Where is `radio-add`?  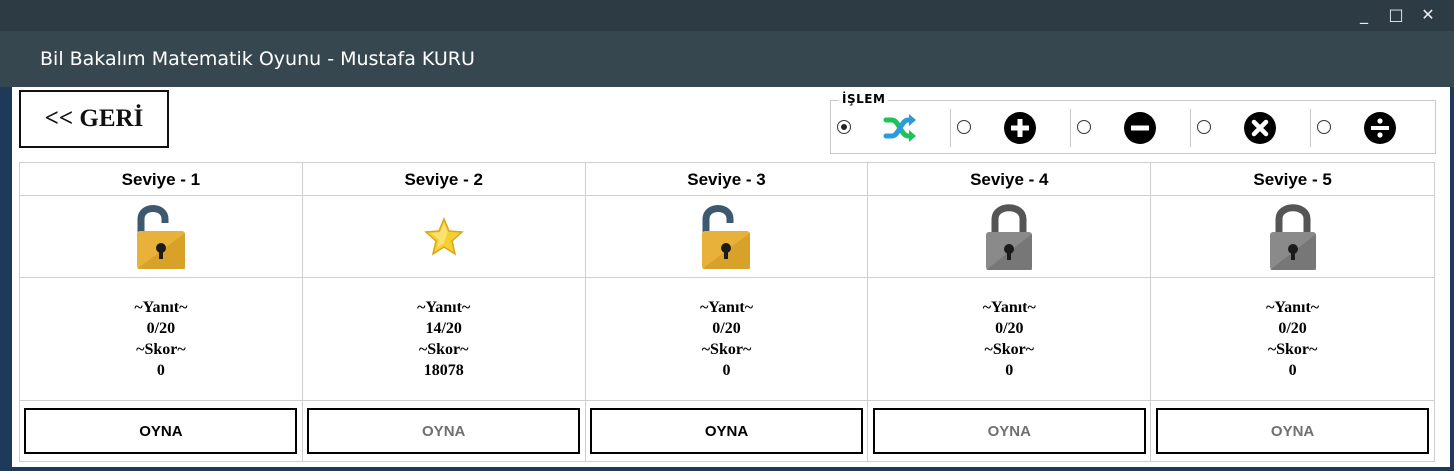
radio-add is located at coordinates (964, 127).